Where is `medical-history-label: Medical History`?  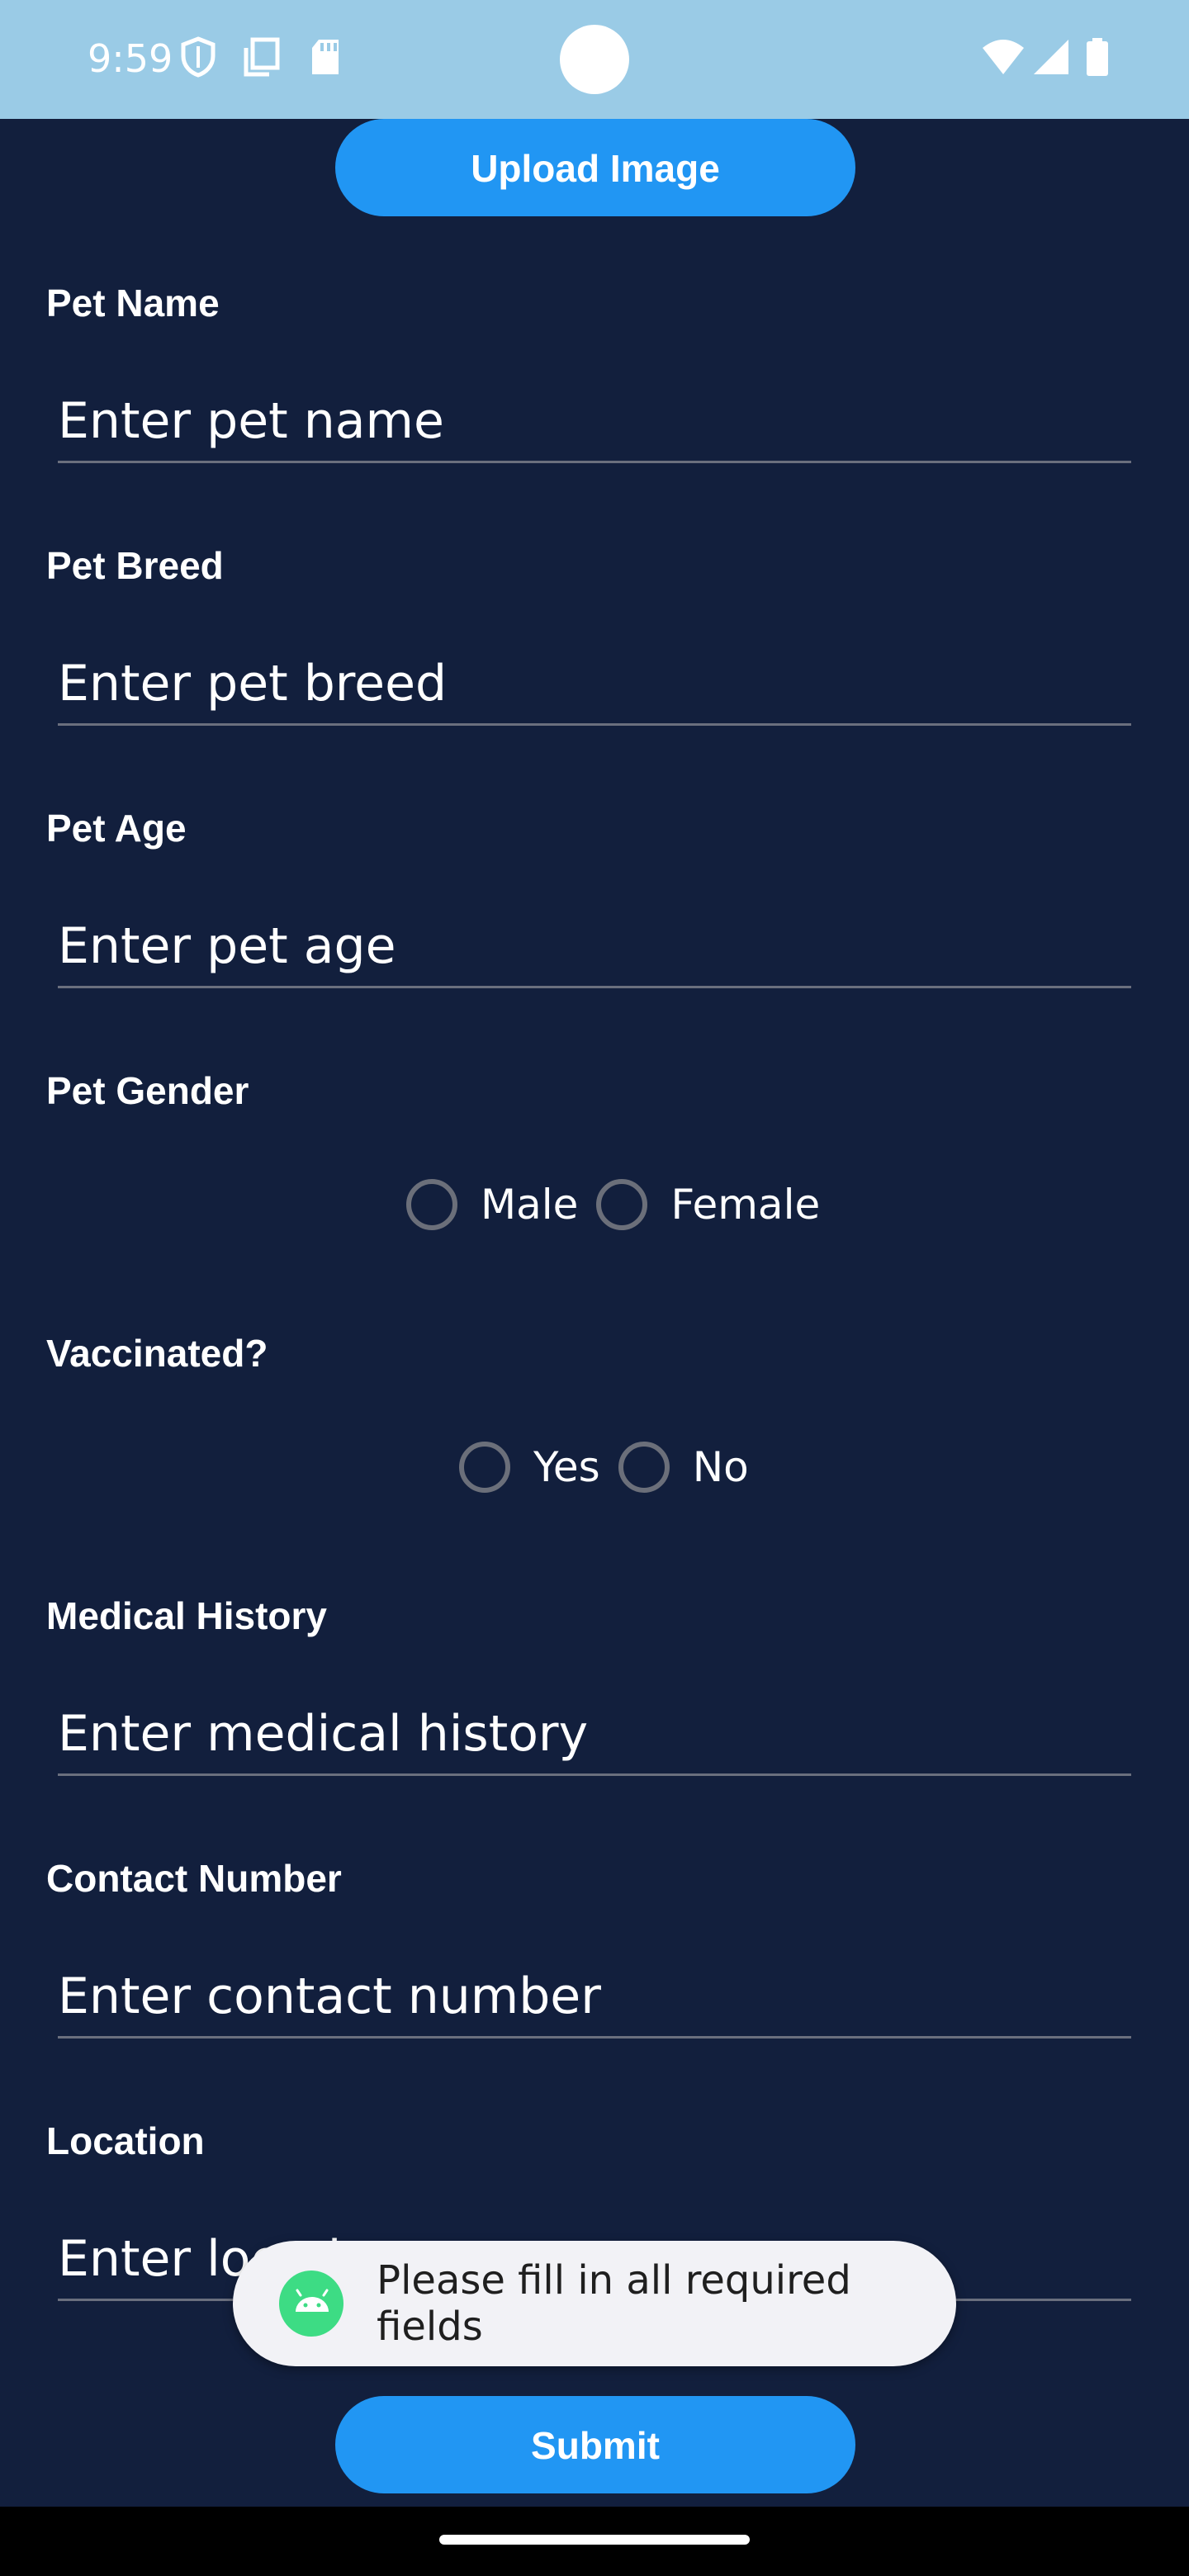 medical-history-label: Medical History is located at coordinates (186, 1615).